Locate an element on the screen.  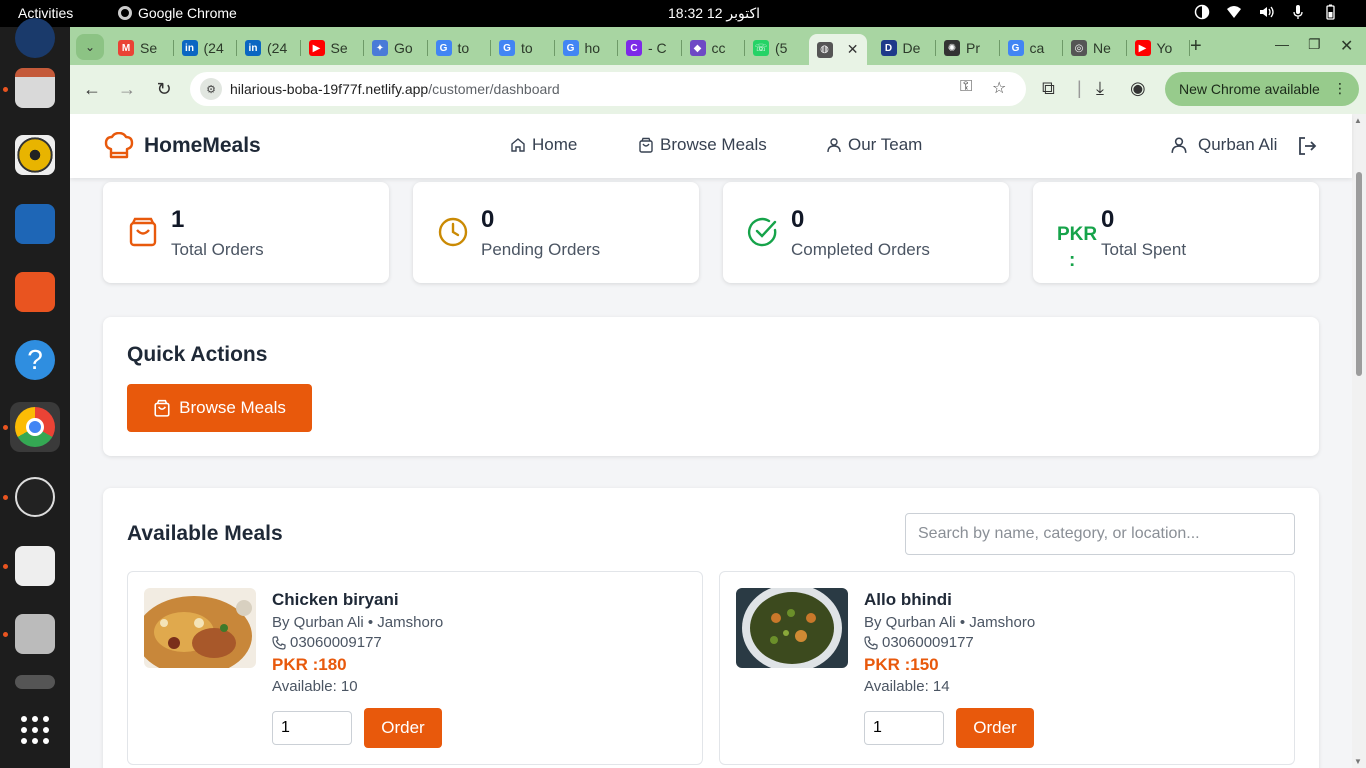
site-info-icon: ⚙ is located at coordinates (211, 89).